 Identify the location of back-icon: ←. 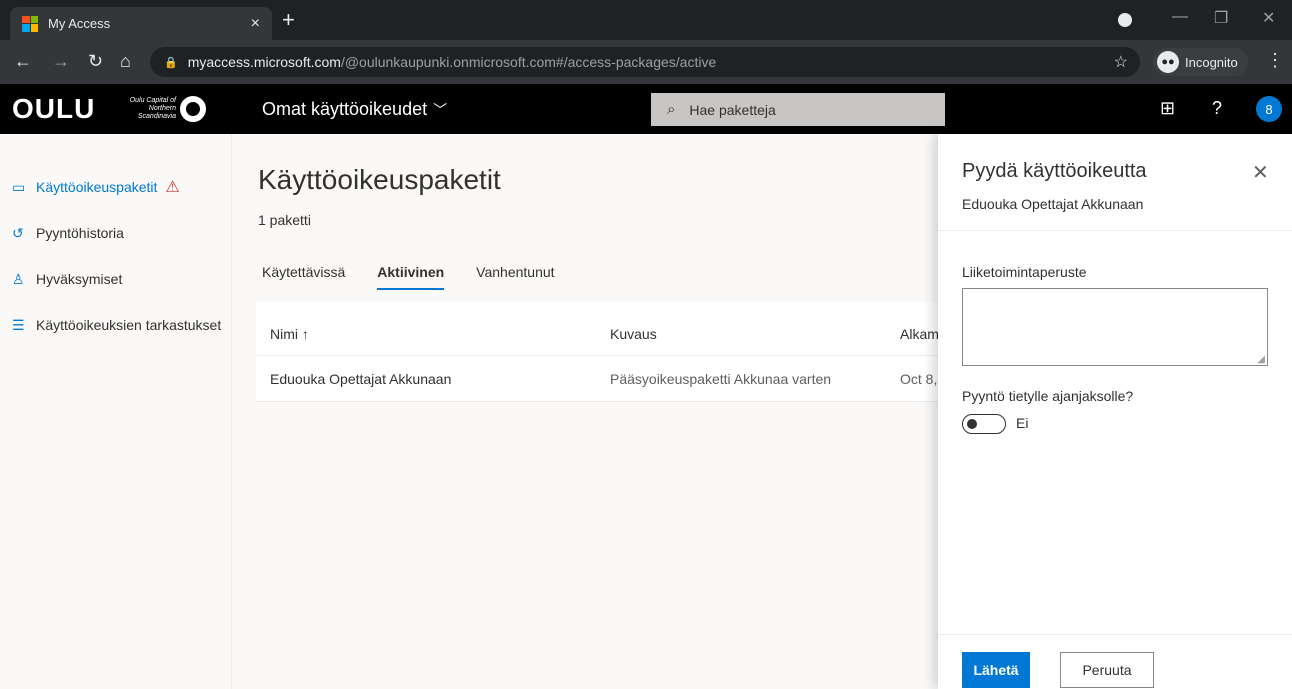
(23, 61).